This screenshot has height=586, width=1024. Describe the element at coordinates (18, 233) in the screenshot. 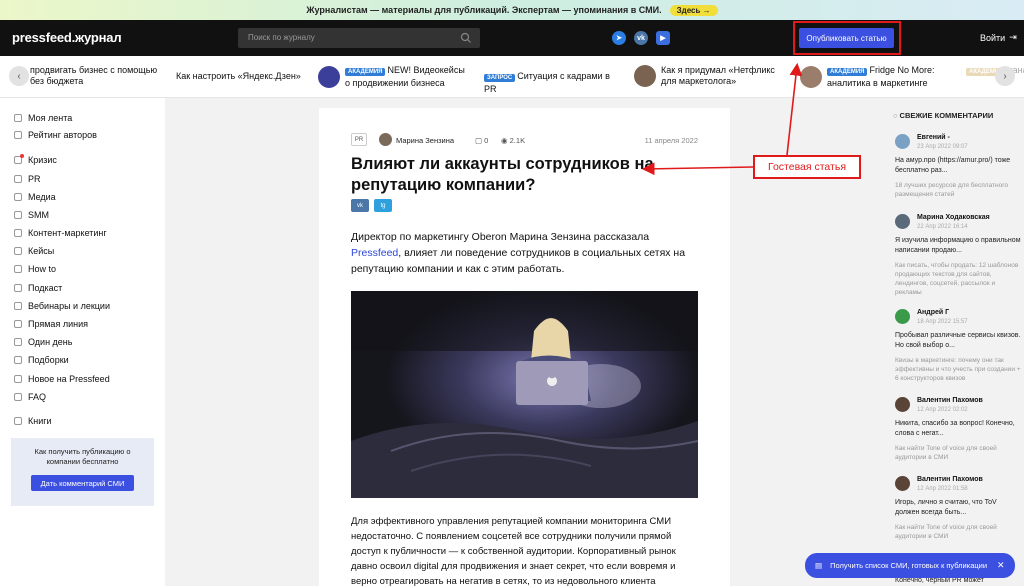

I see `content-icon` at that location.